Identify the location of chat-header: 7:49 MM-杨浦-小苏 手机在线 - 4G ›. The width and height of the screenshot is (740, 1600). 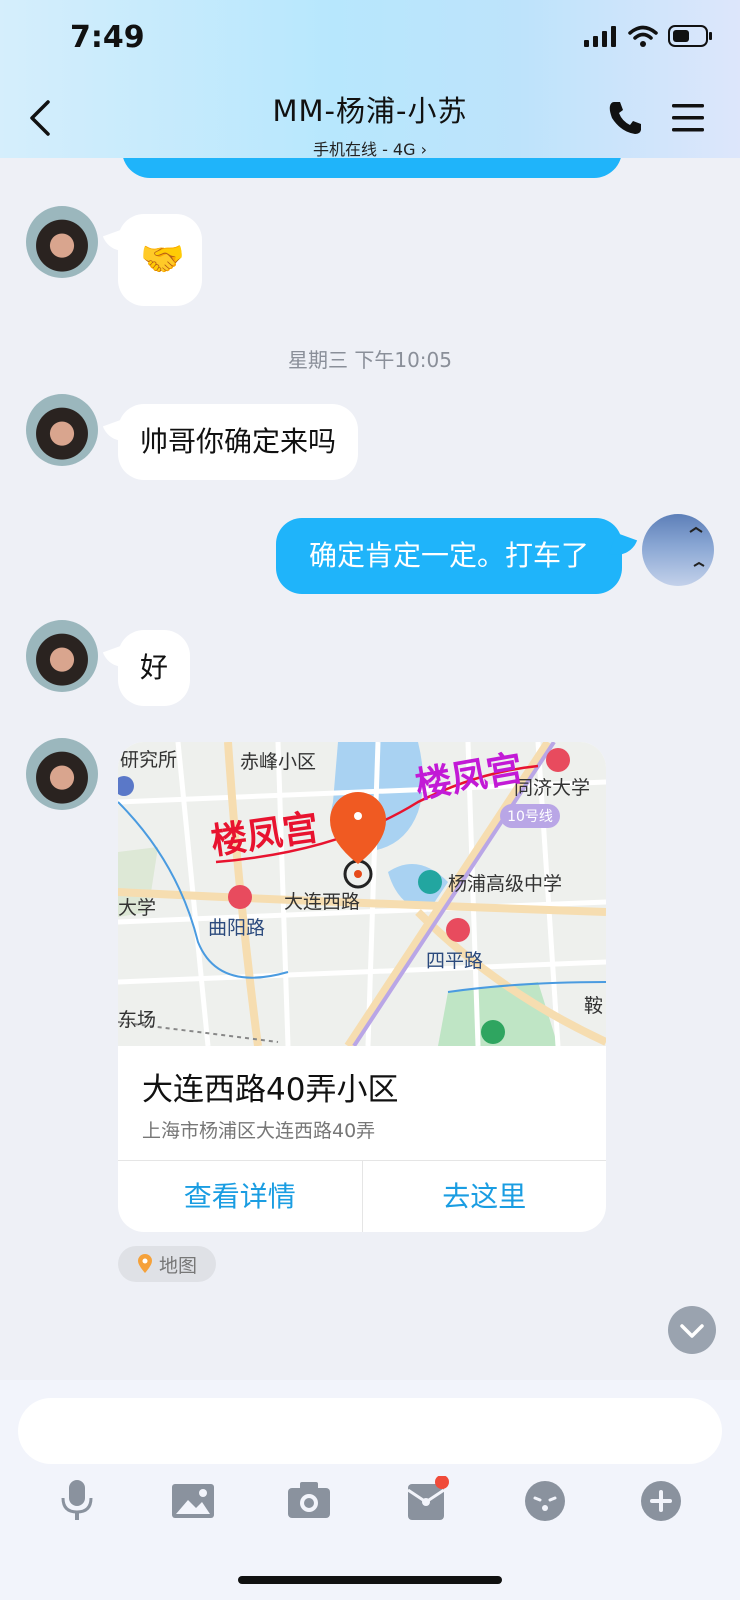
(370, 80).